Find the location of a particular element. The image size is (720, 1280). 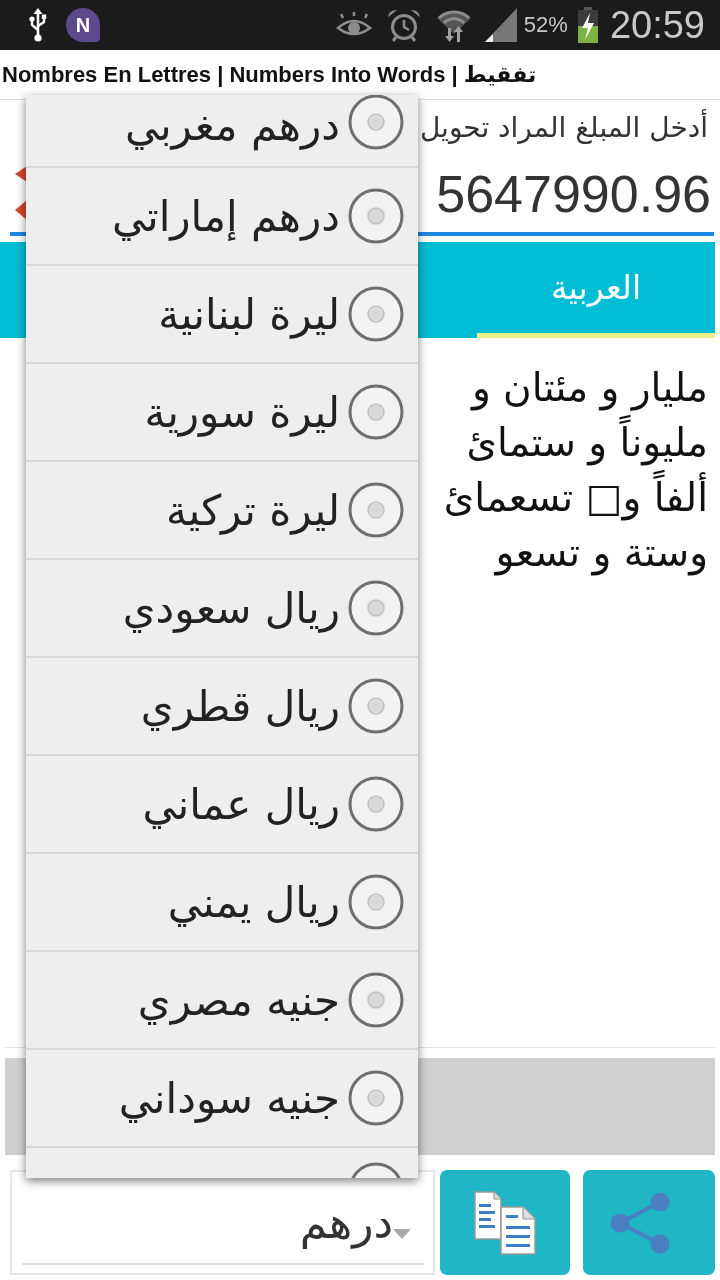

currency-dropdown: درهم is located at coordinates (222, 1222).